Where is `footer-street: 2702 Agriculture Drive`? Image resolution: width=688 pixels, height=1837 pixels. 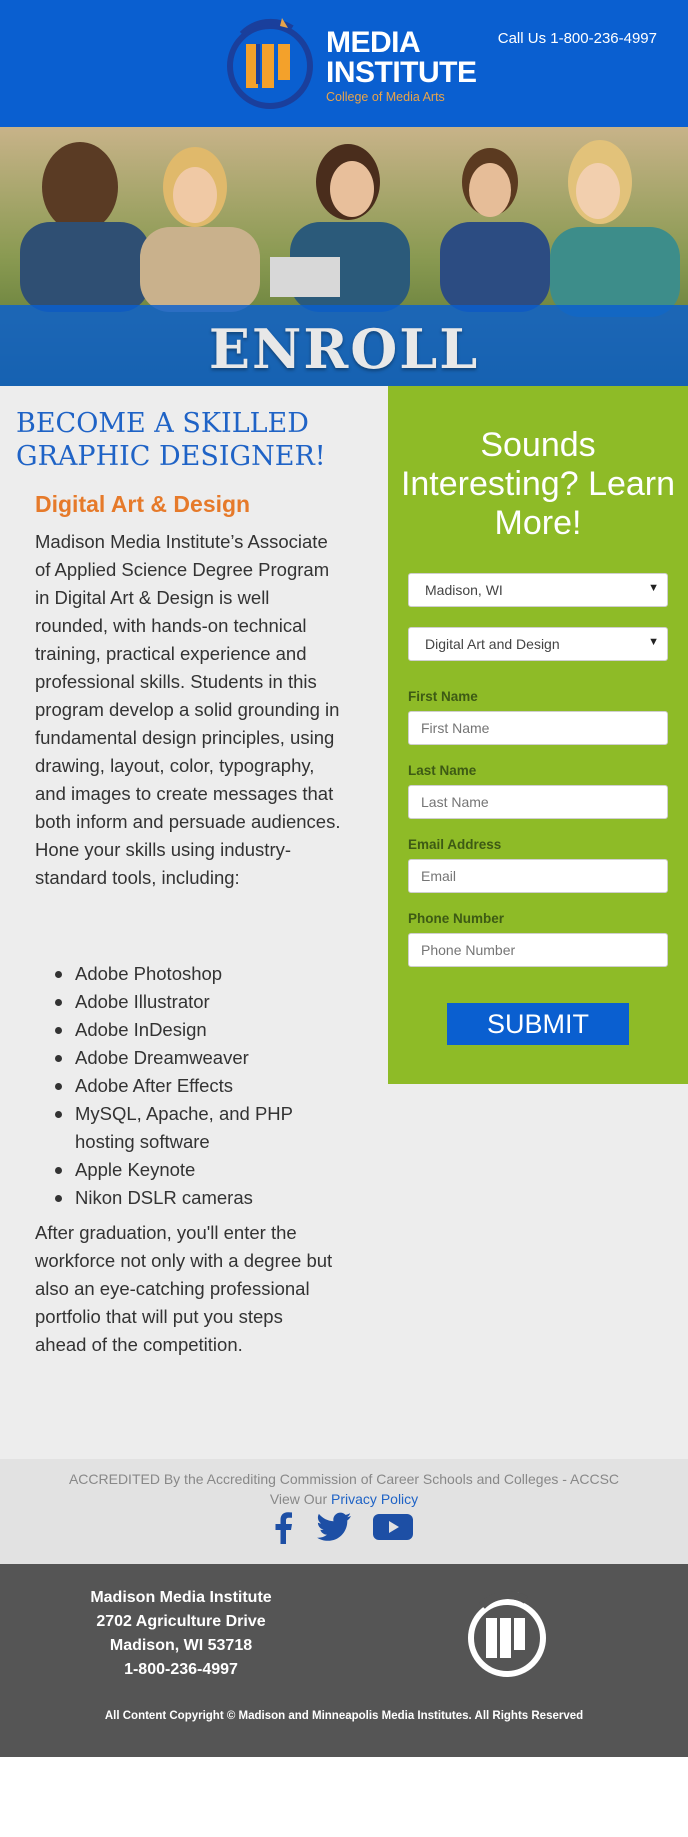
footer-street: 2702 Agriculture Drive is located at coordinates (181, 1621).